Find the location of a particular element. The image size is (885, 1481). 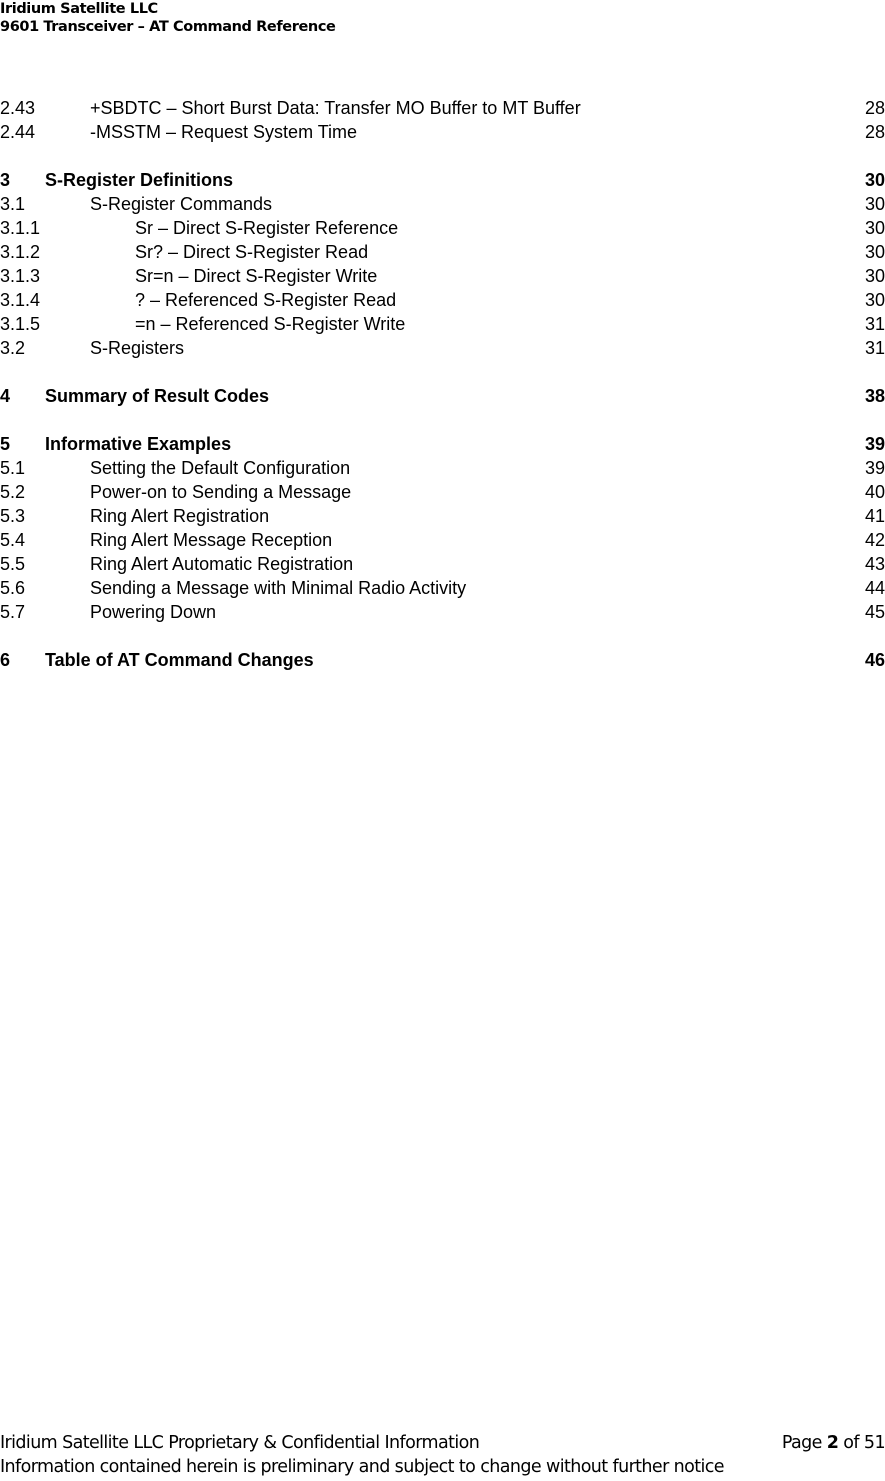

toc-entry: 2.44 -MSSTM – Request System Time 28 is located at coordinates (442, 132).